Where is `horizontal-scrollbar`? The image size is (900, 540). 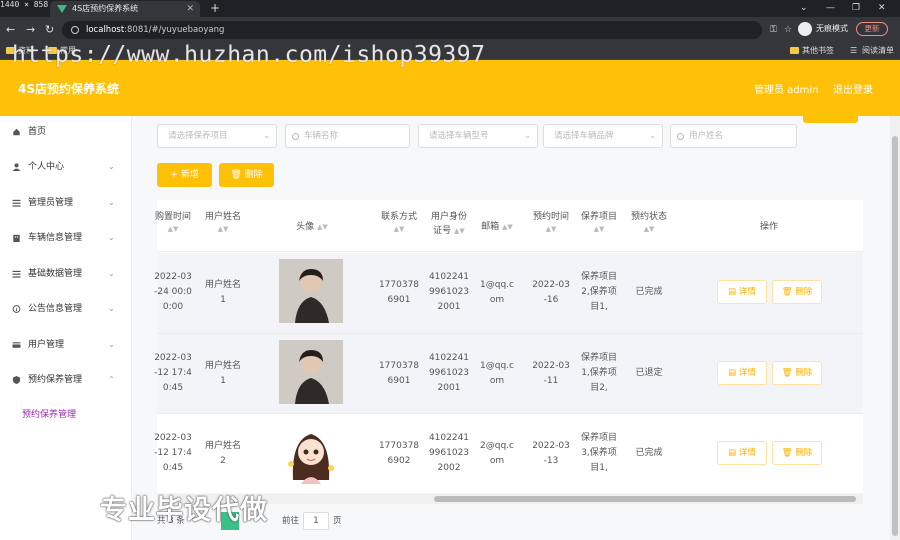 horizontal-scrollbar is located at coordinates (510, 499).